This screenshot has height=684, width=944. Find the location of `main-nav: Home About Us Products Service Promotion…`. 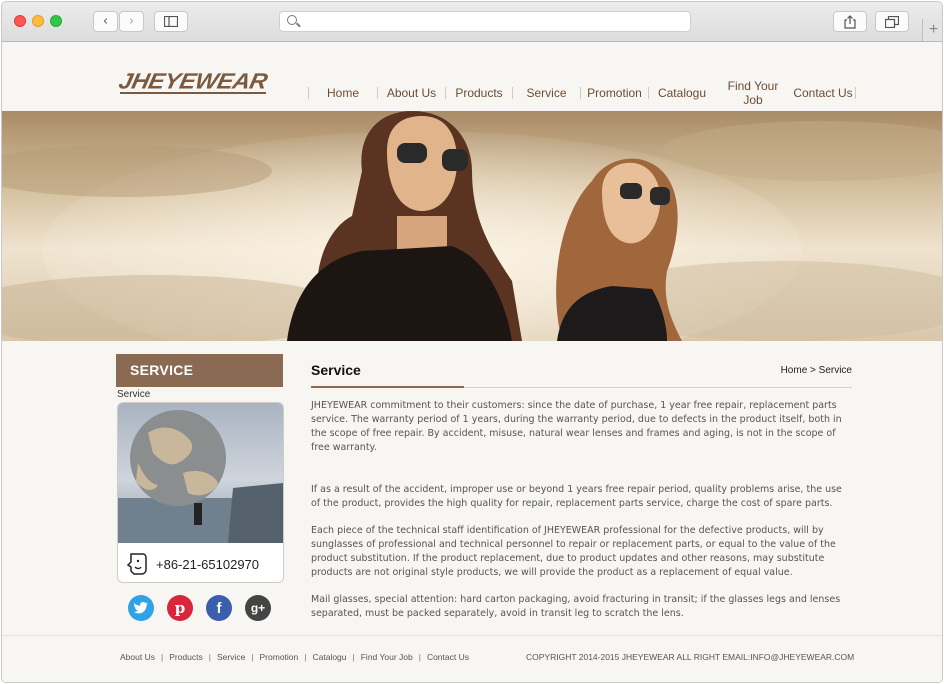

main-nav: Home About Us Products Service Promotion… is located at coordinates (582, 93).